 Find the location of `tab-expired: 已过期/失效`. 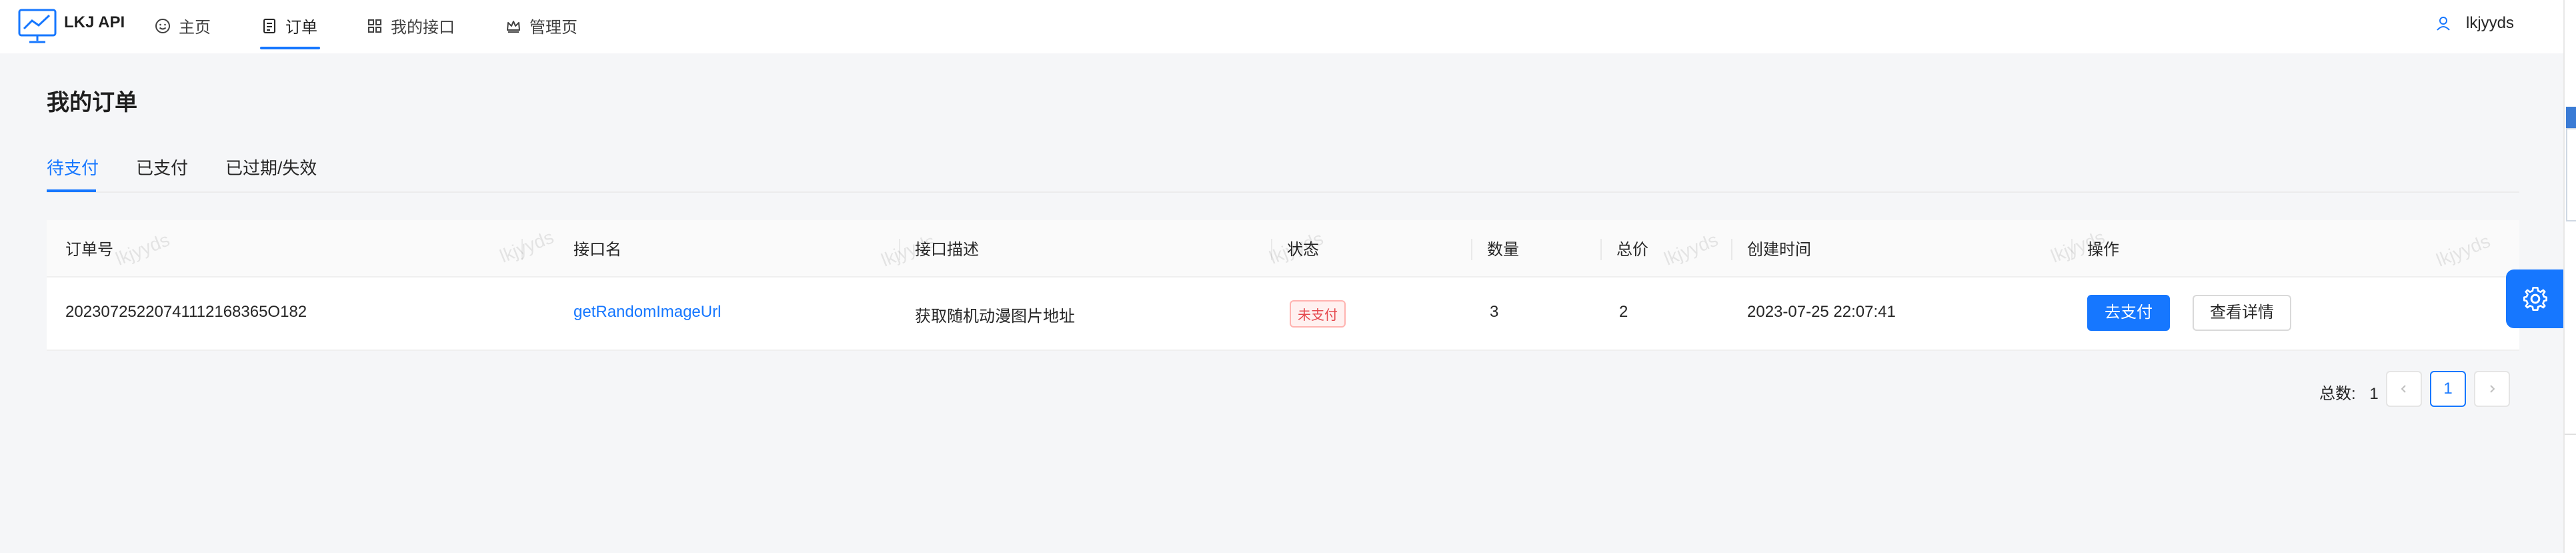

tab-expired: 已过期/失效 is located at coordinates (271, 167).